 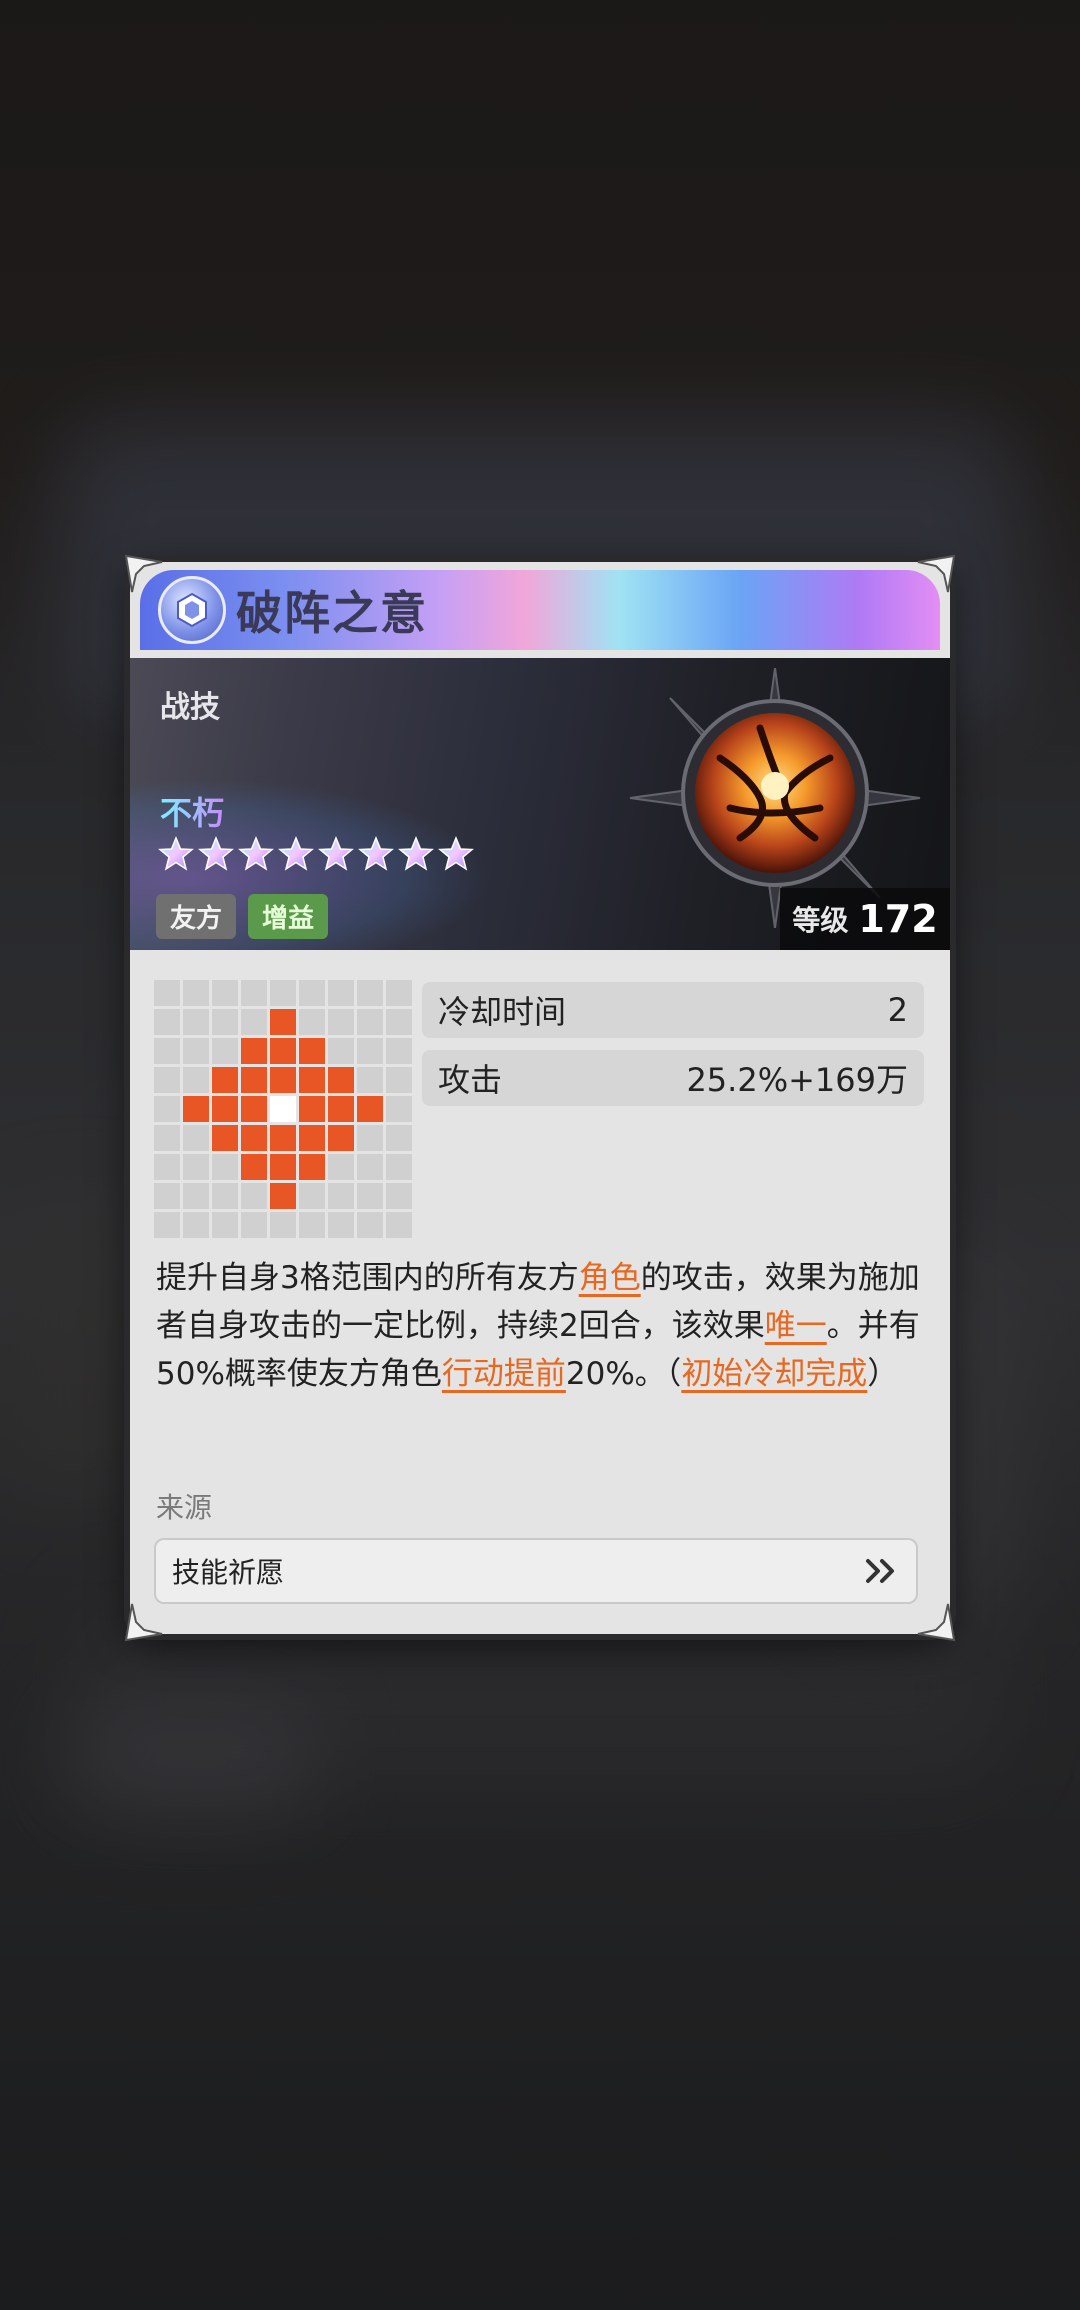 I want to click on star-rating, so click(x=316, y=854).